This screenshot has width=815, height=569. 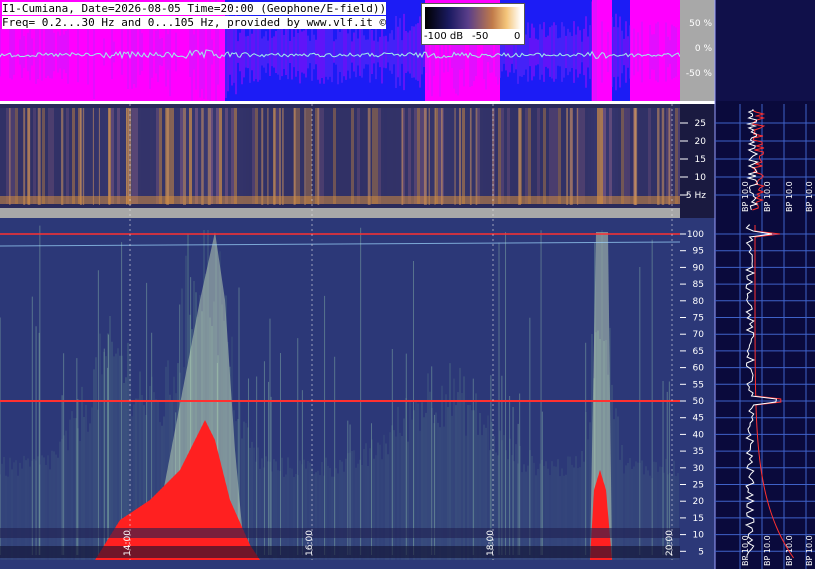 What do you see at coordinates (698, 452) in the screenshot?
I see `ef-tick-label: 35` at bounding box center [698, 452].